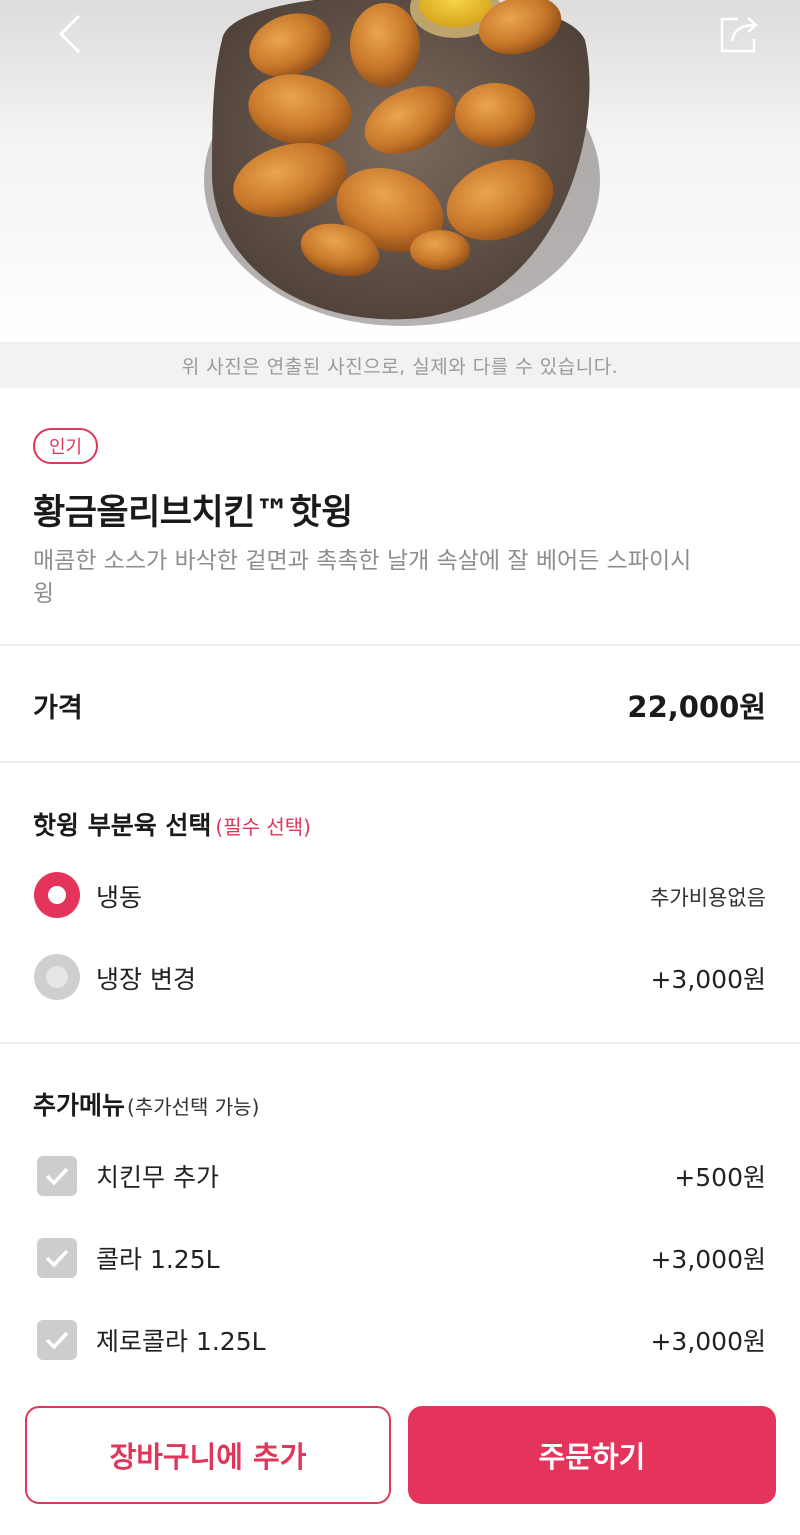 Image resolution: width=800 pixels, height=1535 pixels. I want to click on option-label: 냉동, so click(119, 897).